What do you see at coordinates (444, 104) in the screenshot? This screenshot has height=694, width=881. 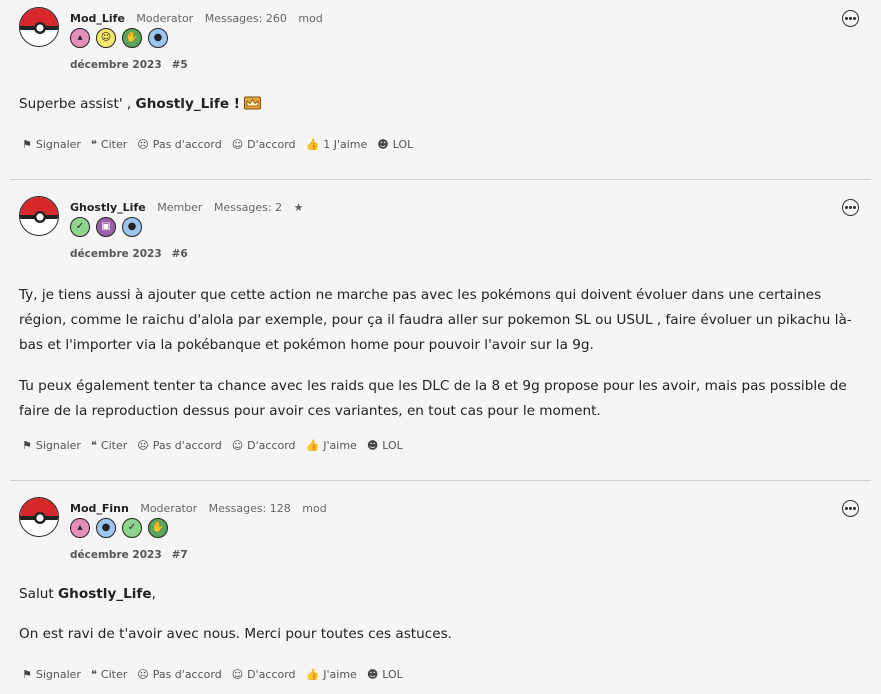 I see `post-paragraph: Superbe assist' , Ghostly_Life !` at bounding box center [444, 104].